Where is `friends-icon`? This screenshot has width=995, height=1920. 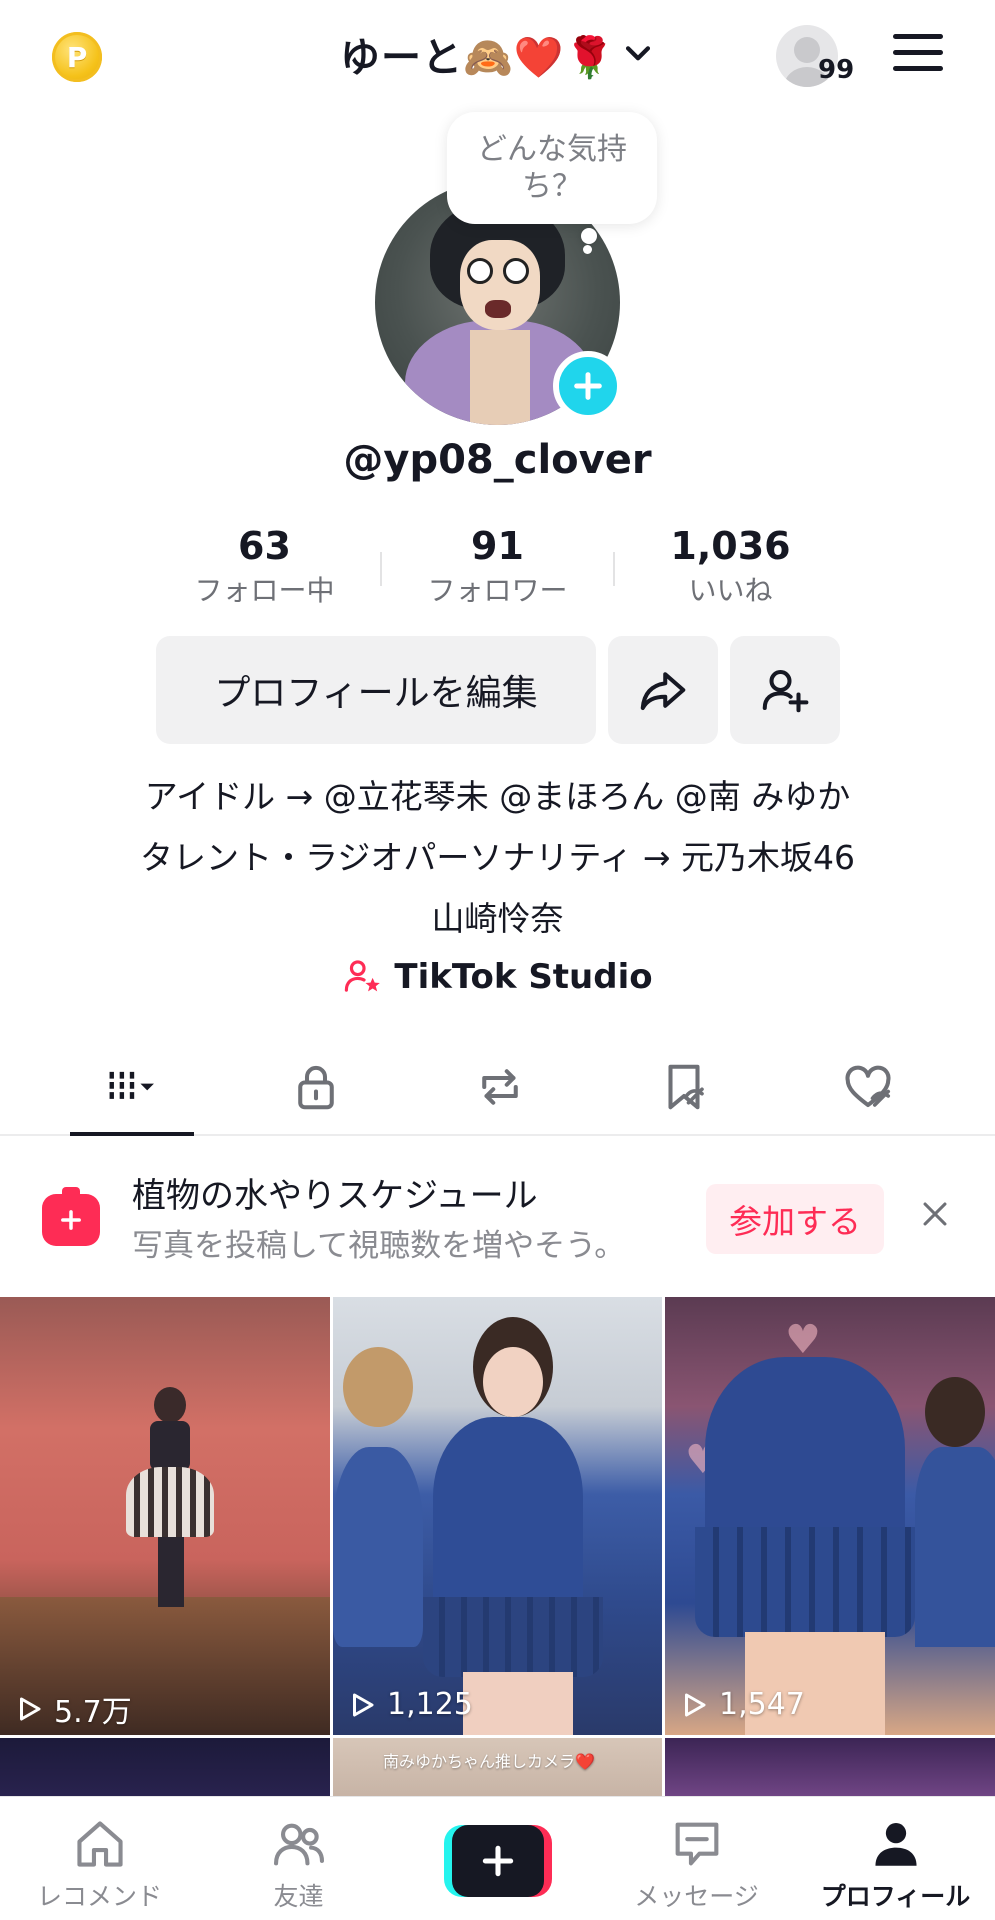 friends-icon is located at coordinates (298, 1844).